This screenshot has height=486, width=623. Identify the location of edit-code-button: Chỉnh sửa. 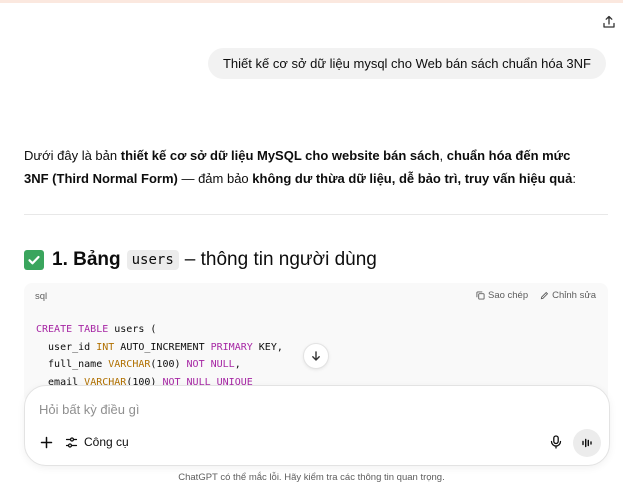
(568, 295).